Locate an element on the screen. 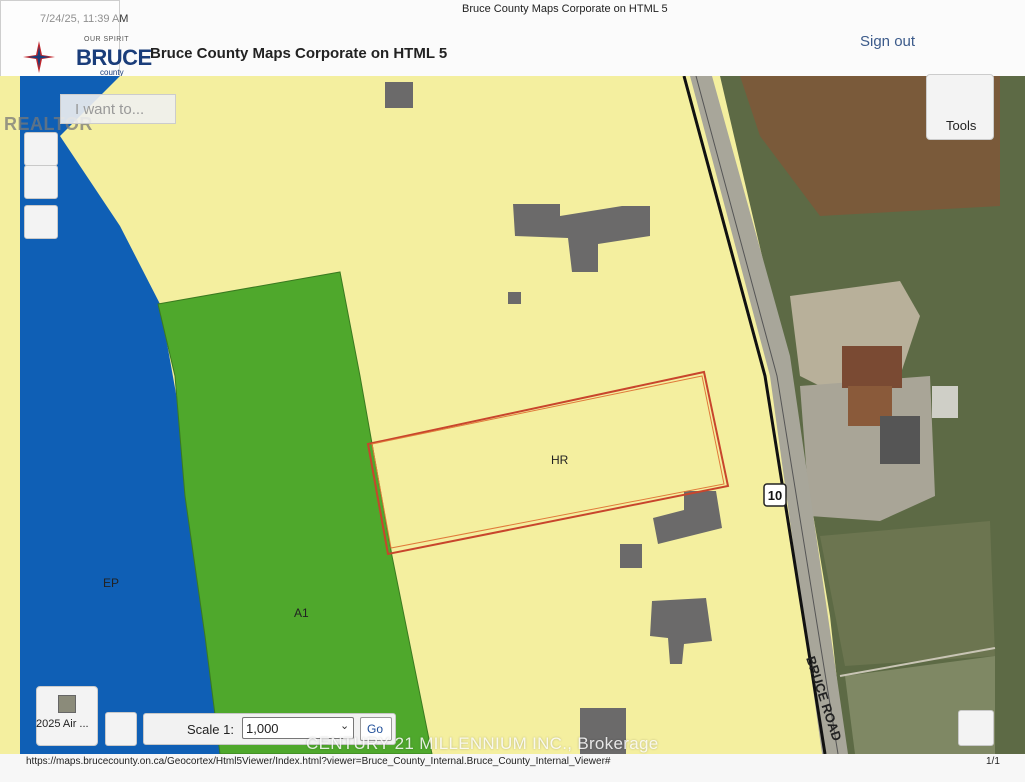  basemap-thumbnail-icon is located at coordinates (67, 704).